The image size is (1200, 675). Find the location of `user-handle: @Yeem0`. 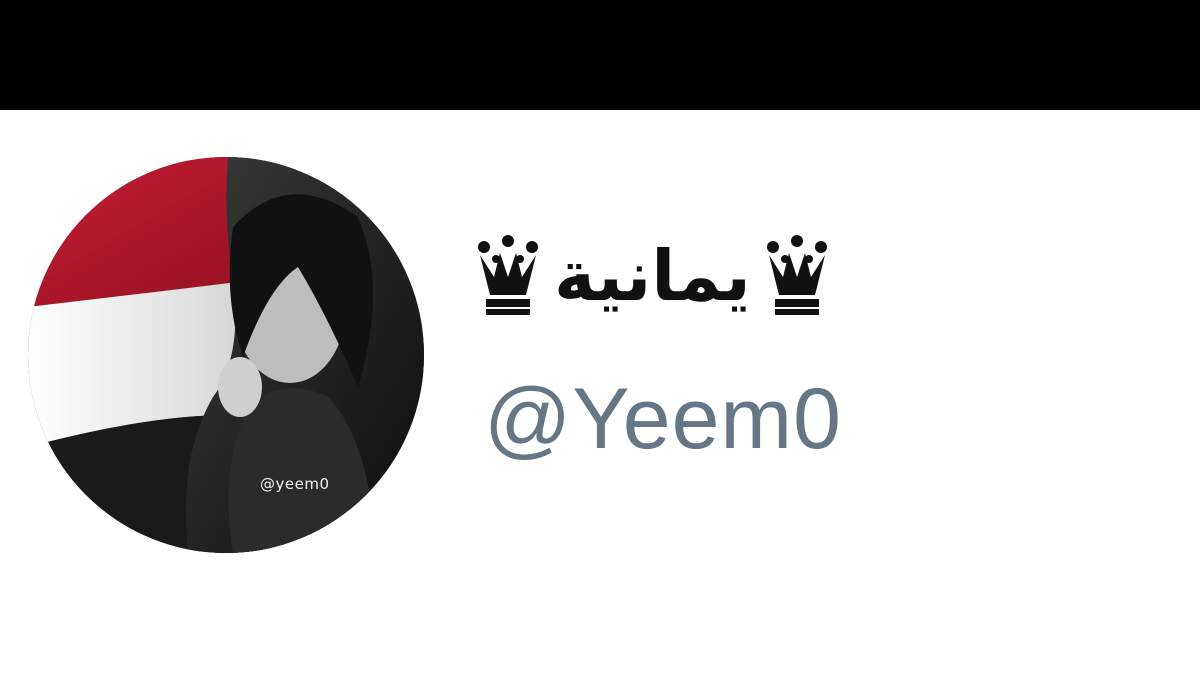

user-handle: @Yeem0 is located at coordinates (663, 419).